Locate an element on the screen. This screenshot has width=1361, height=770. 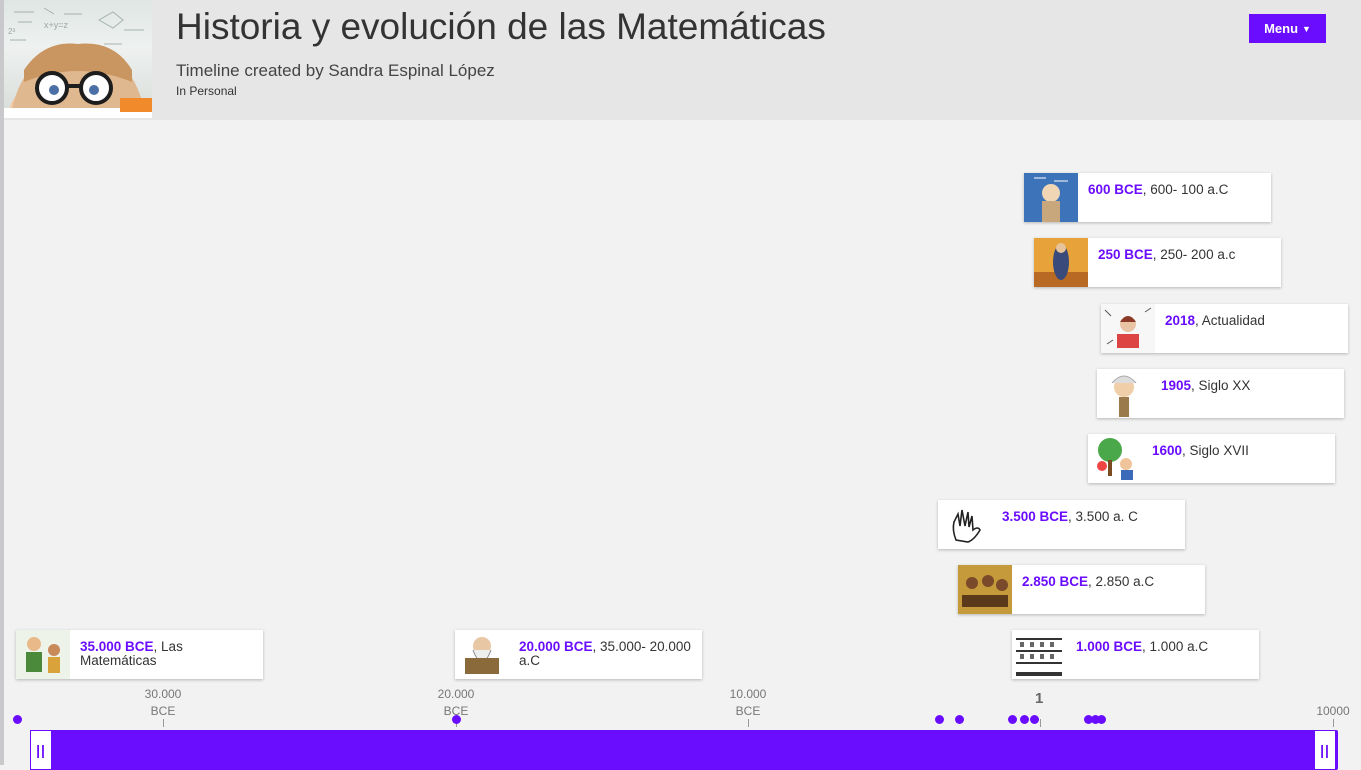
event-dot-1000bce is located at coordinates (1012, 719).